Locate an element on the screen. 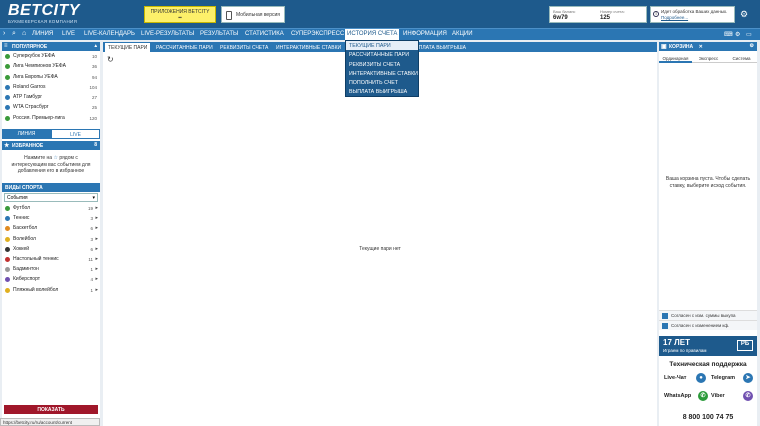  cart-settings-icon: ⚙ is located at coordinates (752, 46).